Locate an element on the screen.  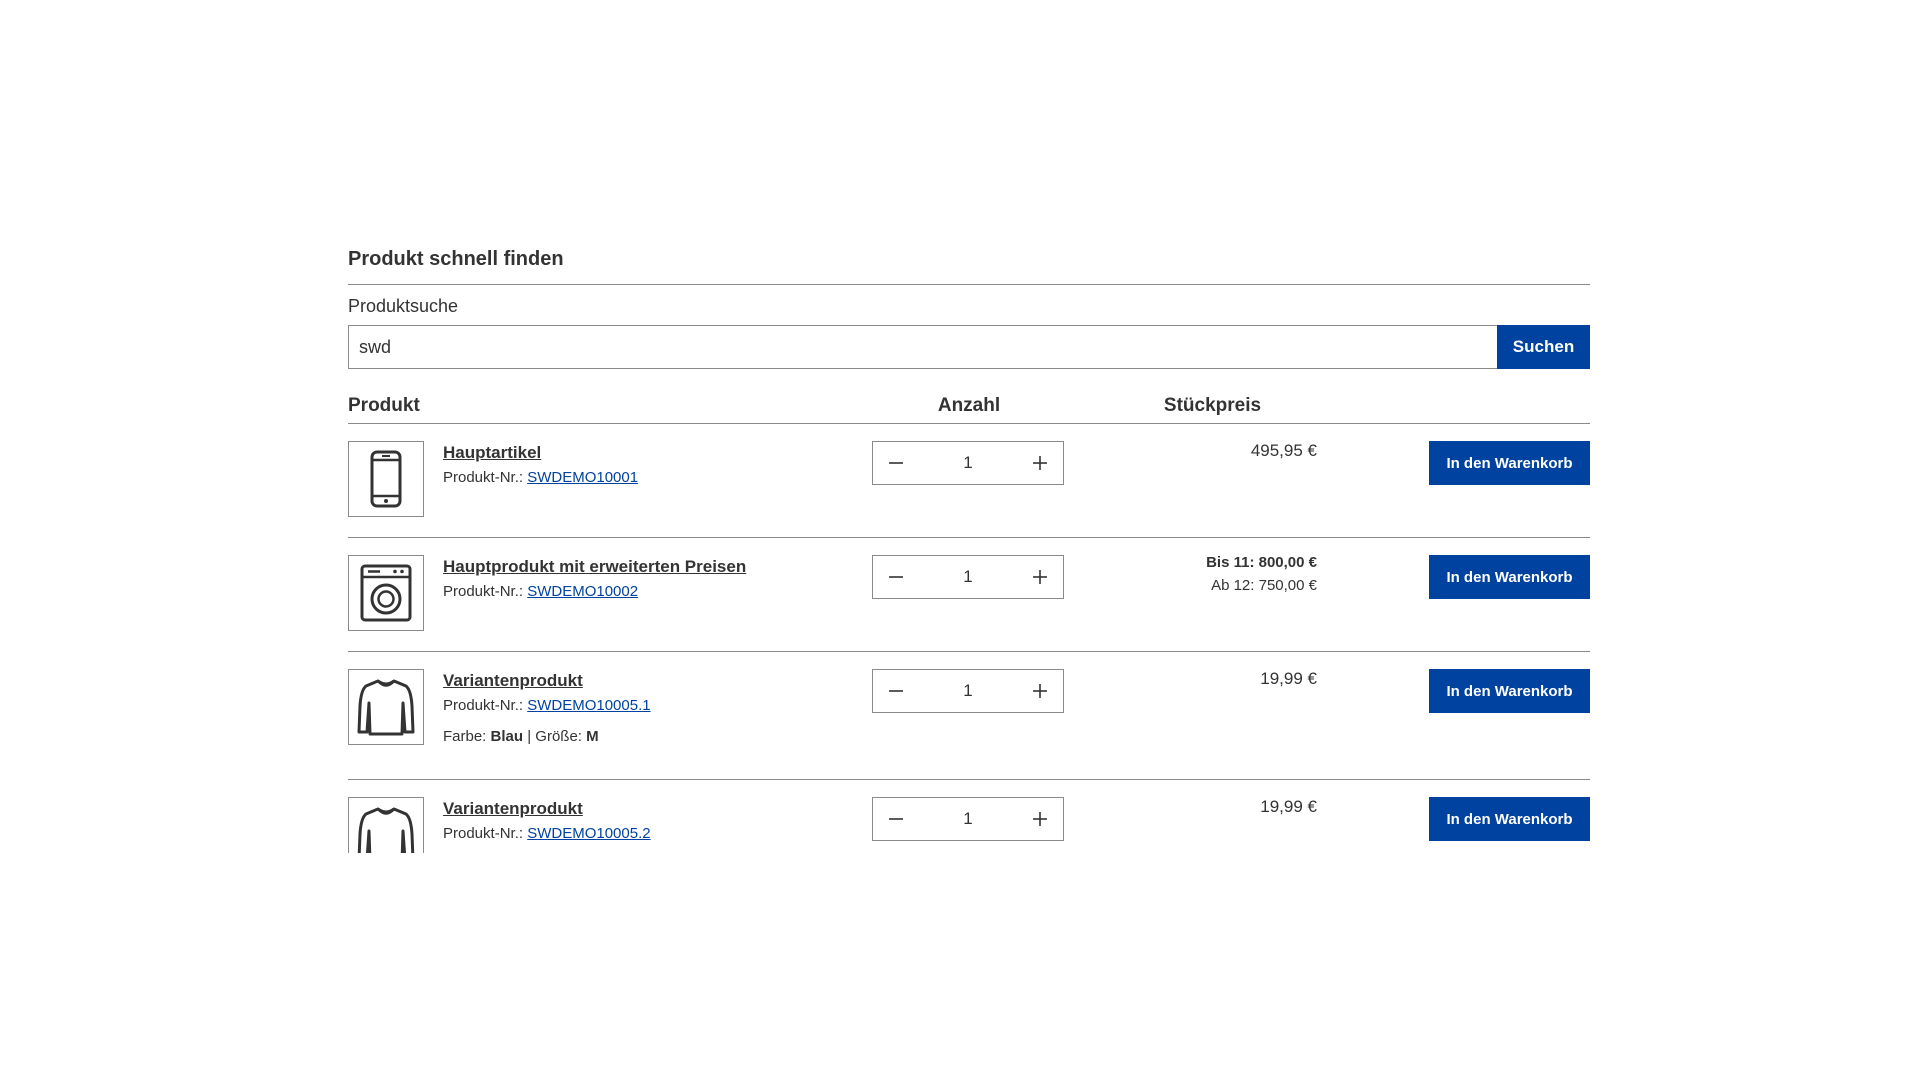
unit-price: 495,95 € is located at coordinates (1283, 450).